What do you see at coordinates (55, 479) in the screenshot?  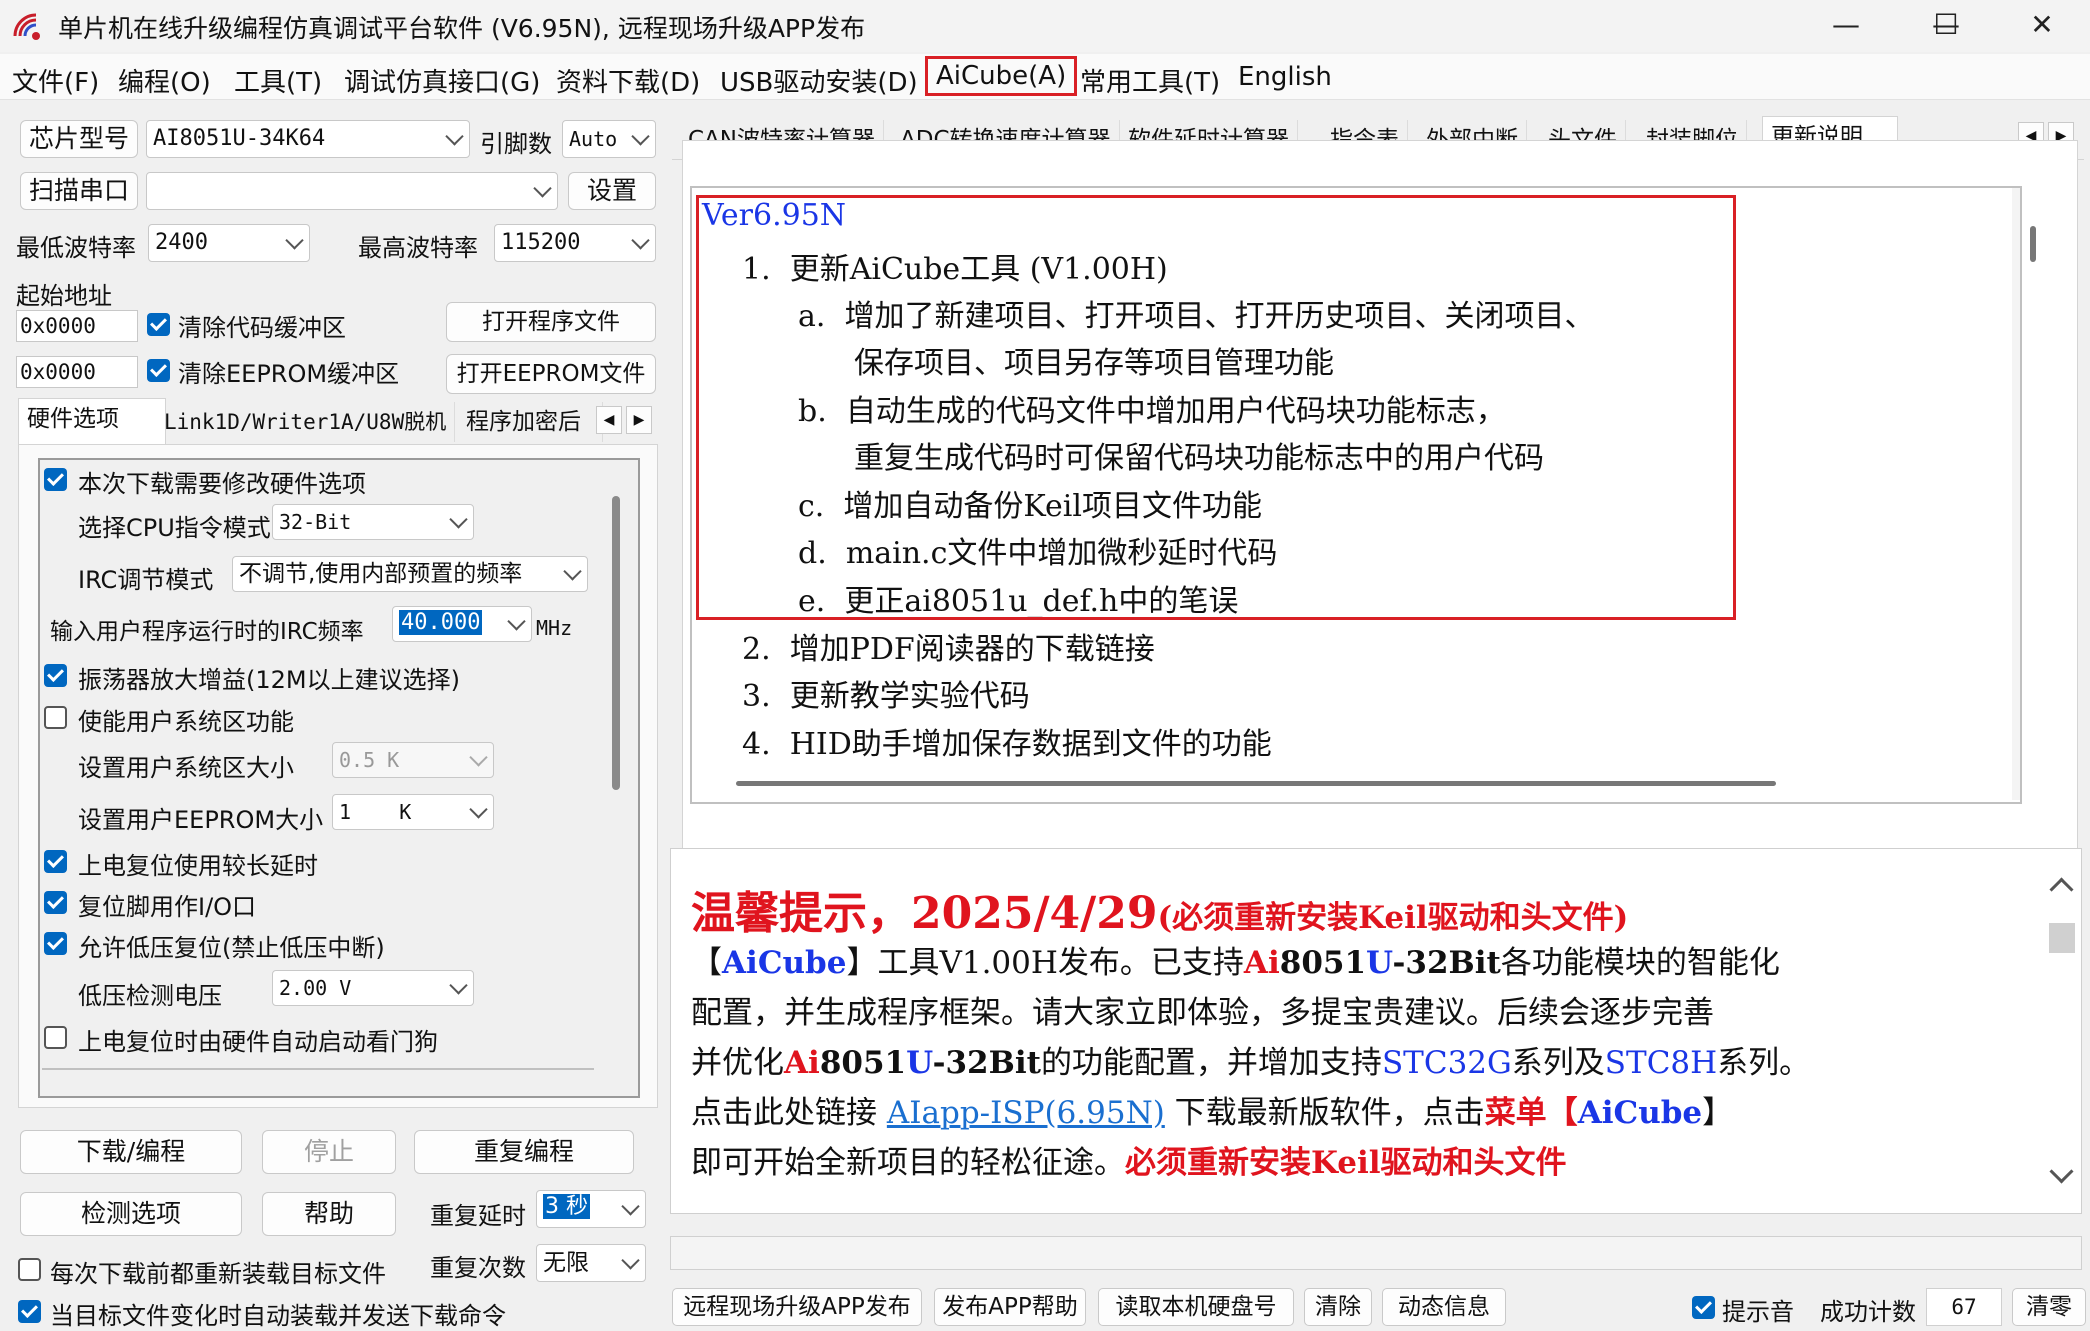 I see `modify-hw-checkbox` at bounding box center [55, 479].